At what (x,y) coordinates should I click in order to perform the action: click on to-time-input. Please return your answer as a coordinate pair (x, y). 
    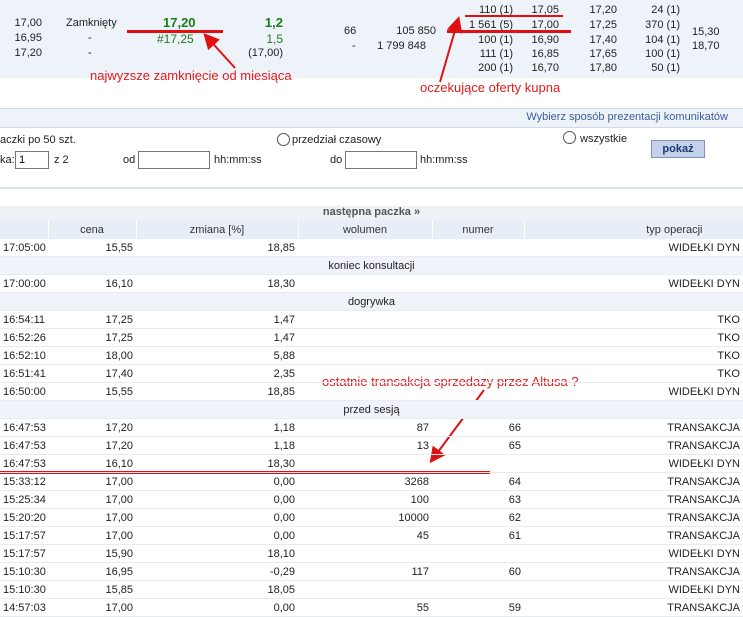
    Looking at the image, I should click on (381, 160).